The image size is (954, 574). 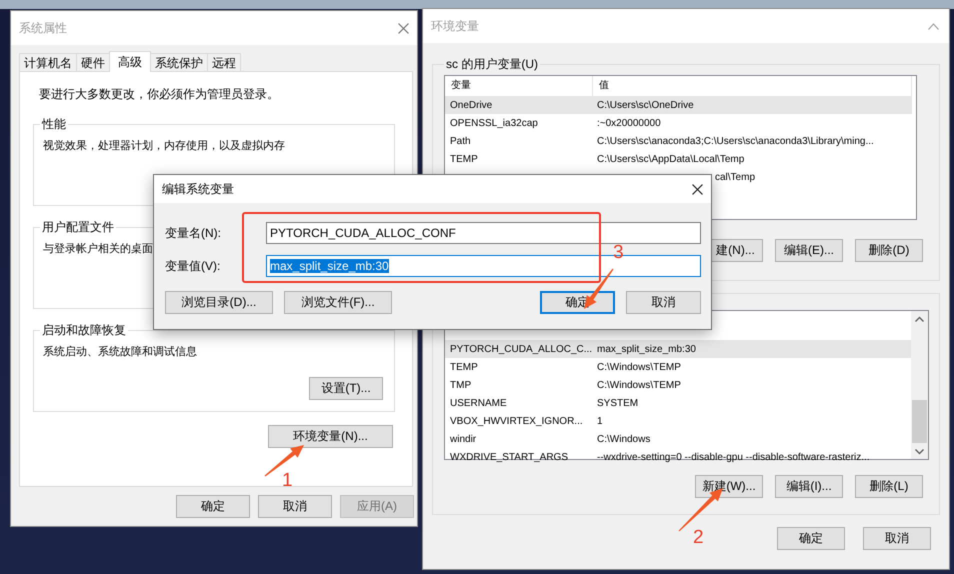 I want to click on window-title: 环境变量, so click(x=455, y=26).